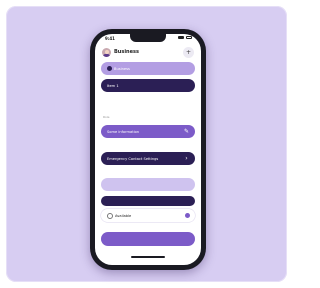  What do you see at coordinates (188, 52) in the screenshot?
I see `plus-icon: +` at bounding box center [188, 52].